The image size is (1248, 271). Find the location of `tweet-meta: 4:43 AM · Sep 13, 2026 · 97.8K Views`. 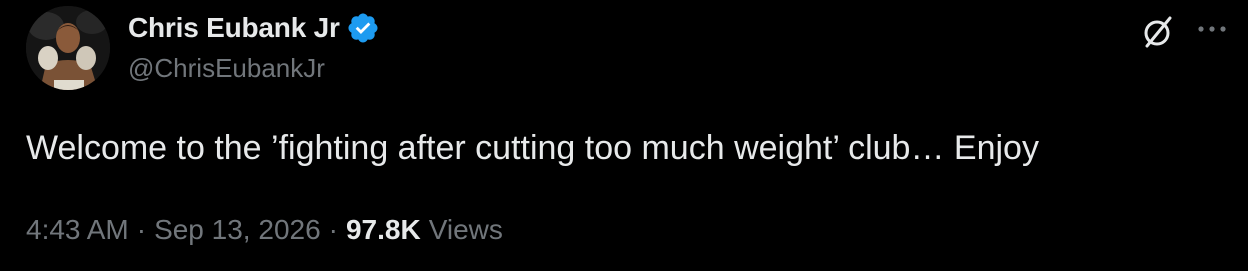

tweet-meta: 4:43 AM · Sep 13, 2026 · 97.8K Views is located at coordinates (264, 230).